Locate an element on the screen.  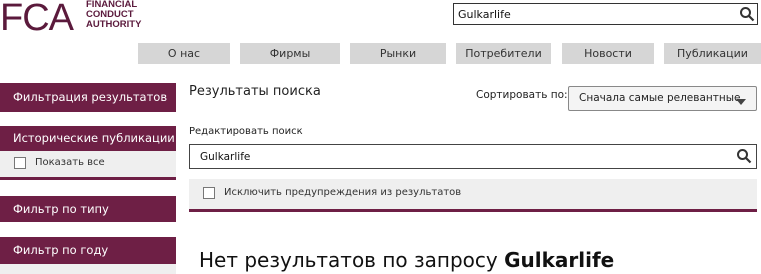
exclude-warnings-panel: Исключить предупреждения из результатов is located at coordinates (473, 194).